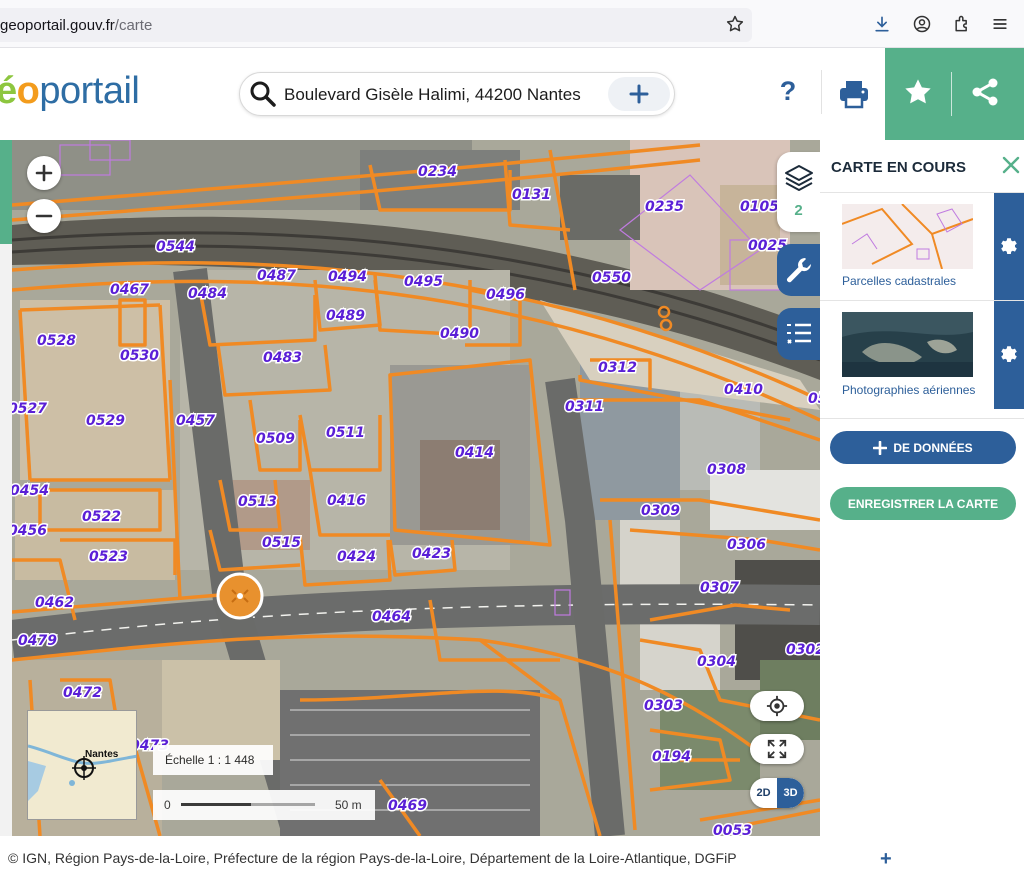  I want to click on geoportail-logo: éoportail, so click(70, 91).